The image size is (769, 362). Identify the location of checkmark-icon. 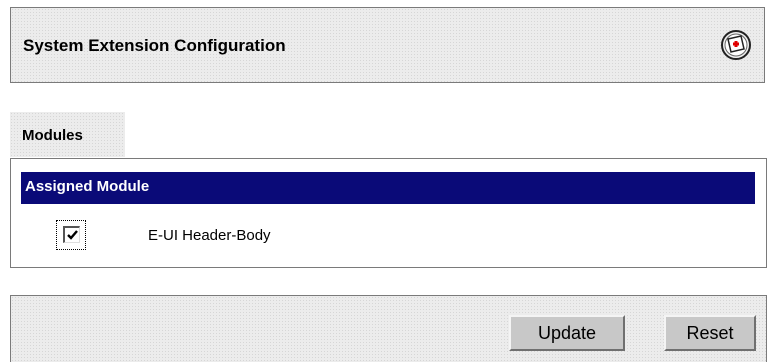
(72, 235).